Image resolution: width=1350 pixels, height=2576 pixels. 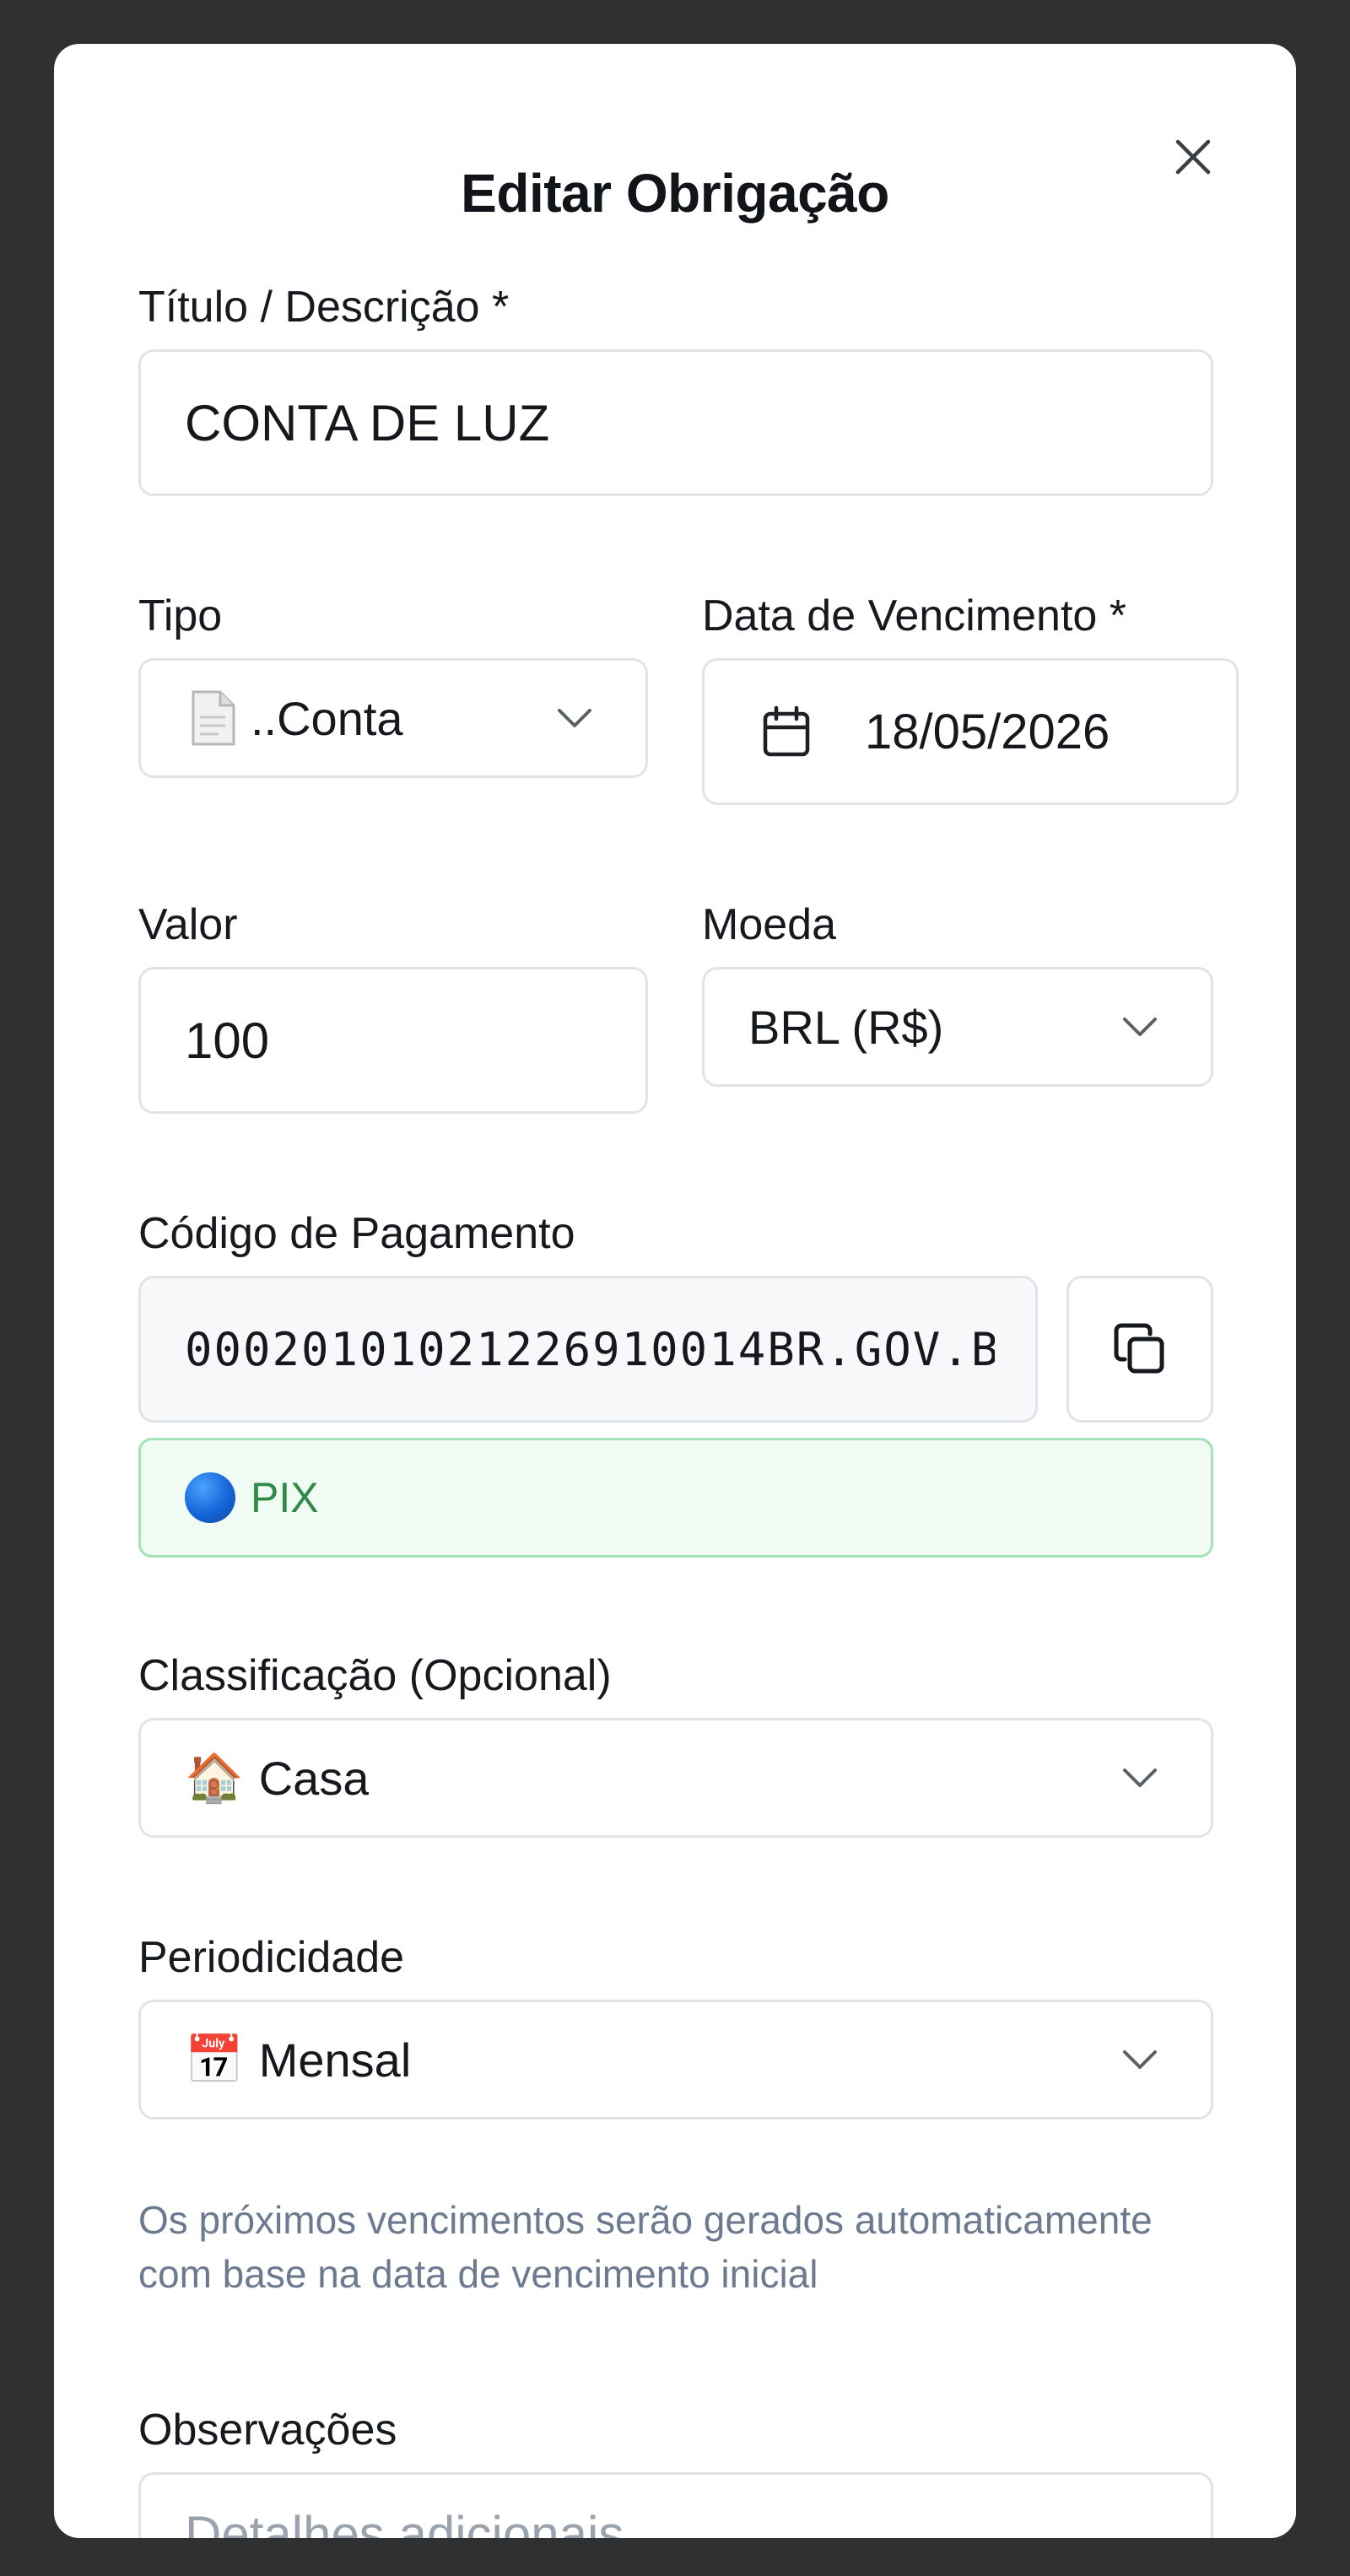 What do you see at coordinates (375, 1675) in the screenshot?
I see `classificacao-label: Classificação (Opcional)` at bounding box center [375, 1675].